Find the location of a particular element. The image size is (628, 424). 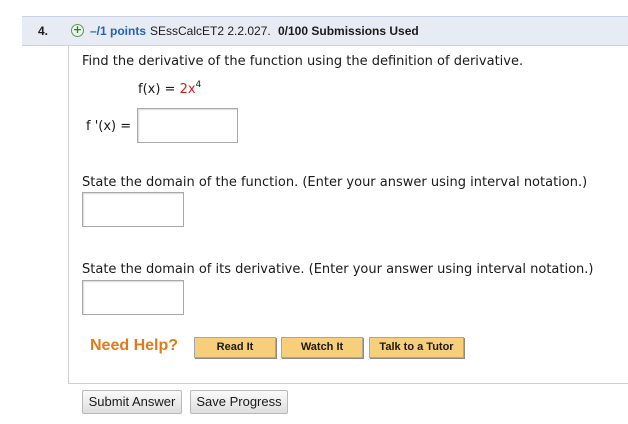

function-definition: f(x) = 2x4 is located at coordinates (169, 88).